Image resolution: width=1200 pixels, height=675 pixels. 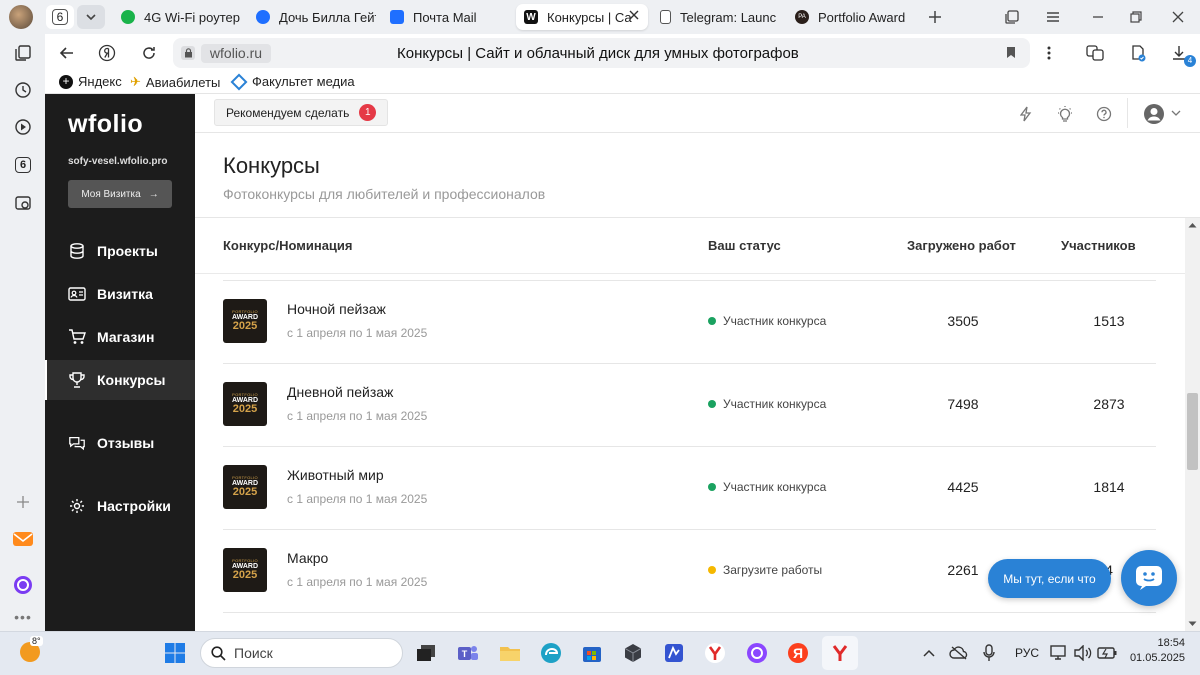 What do you see at coordinates (929, 653) in the screenshot?
I see `tray-chevron-up-icon` at bounding box center [929, 653].